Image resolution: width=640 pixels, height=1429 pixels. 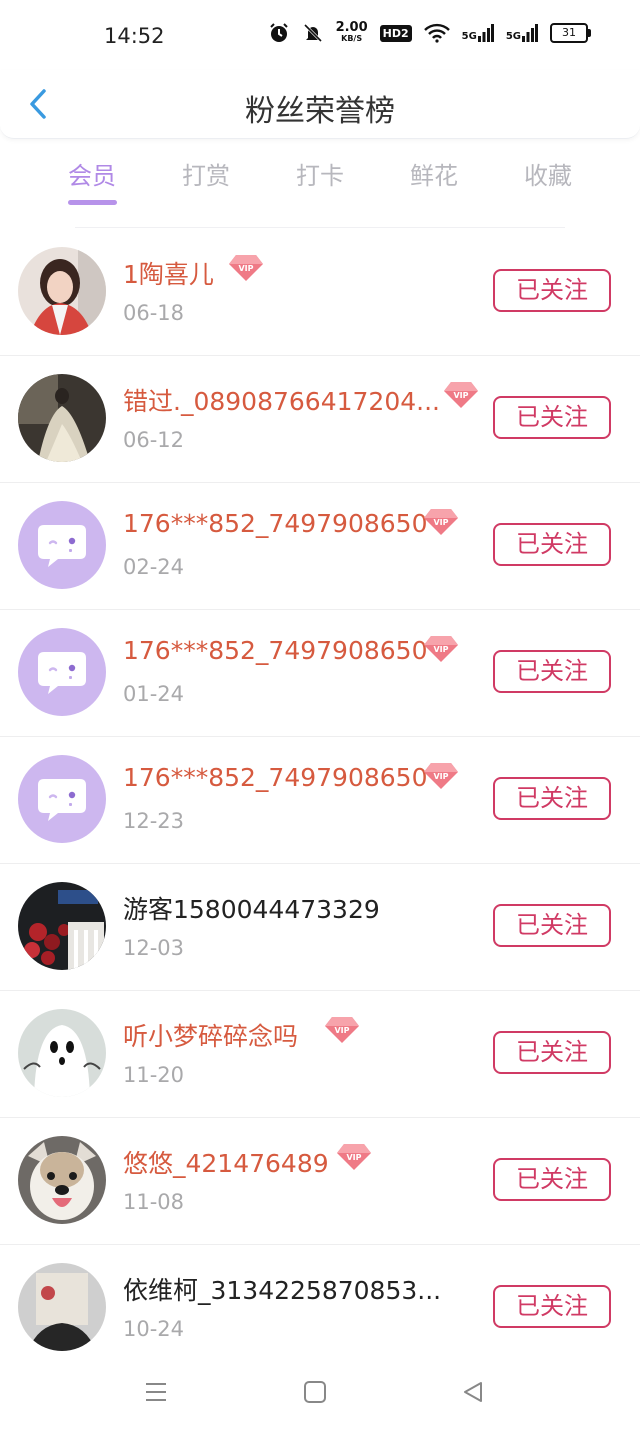 I want to click on signal-2-label: 5G, so click(x=513, y=36).